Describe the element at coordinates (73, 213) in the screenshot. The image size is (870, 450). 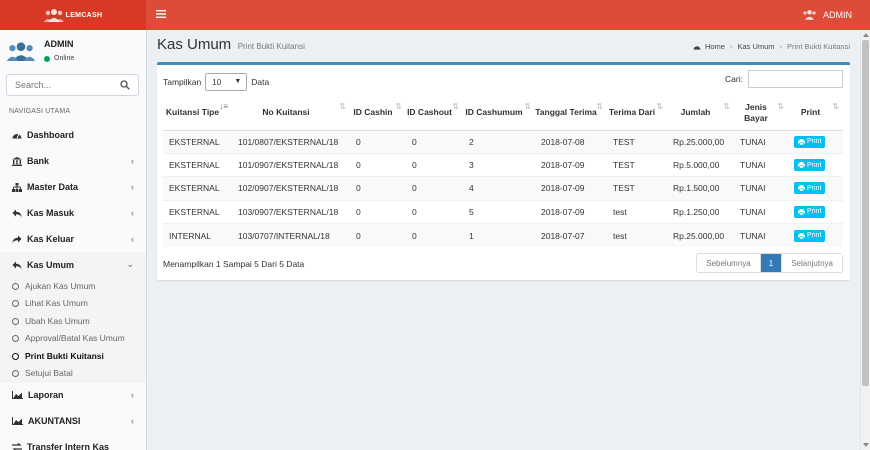
I see `sidebar-item-kas-masuk: Kas Masuk ‹` at that location.